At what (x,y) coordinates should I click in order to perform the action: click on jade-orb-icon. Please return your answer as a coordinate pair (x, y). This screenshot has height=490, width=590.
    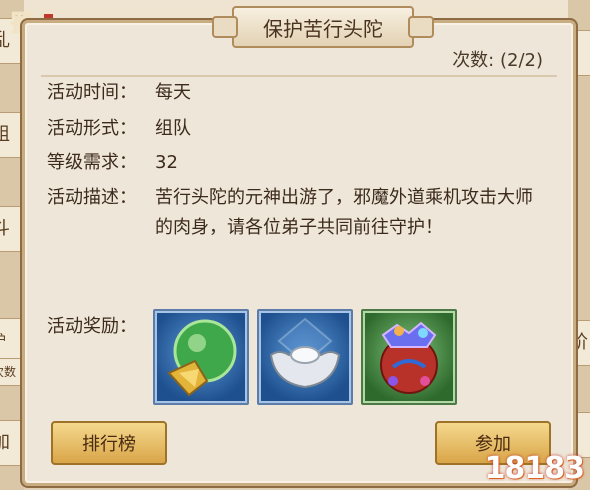
    Looking at the image, I should click on (202, 358).